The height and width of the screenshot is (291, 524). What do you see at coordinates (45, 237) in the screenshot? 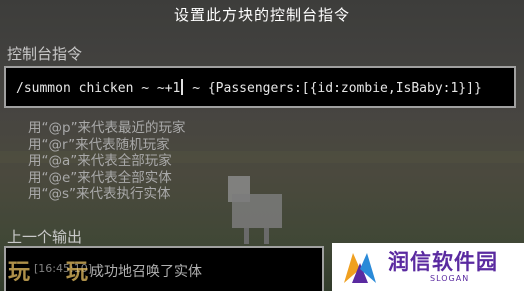
I see `previous-output-label: 上一个输出` at bounding box center [45, 237].